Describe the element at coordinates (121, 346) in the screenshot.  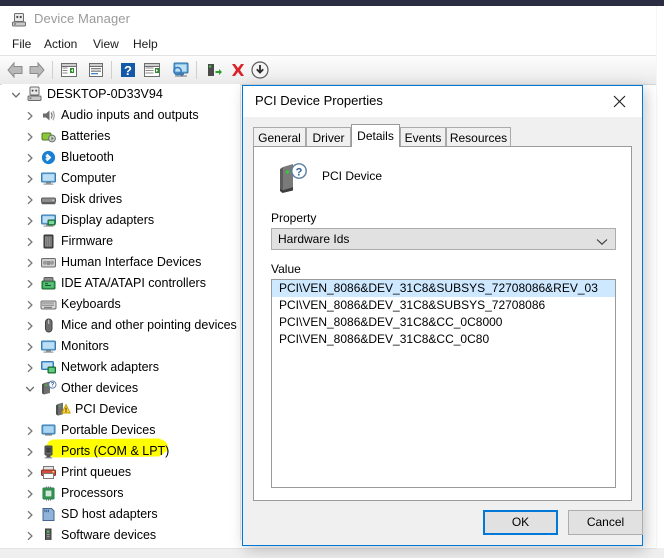
I see `tree-item-monitors: Monitors` at that location.